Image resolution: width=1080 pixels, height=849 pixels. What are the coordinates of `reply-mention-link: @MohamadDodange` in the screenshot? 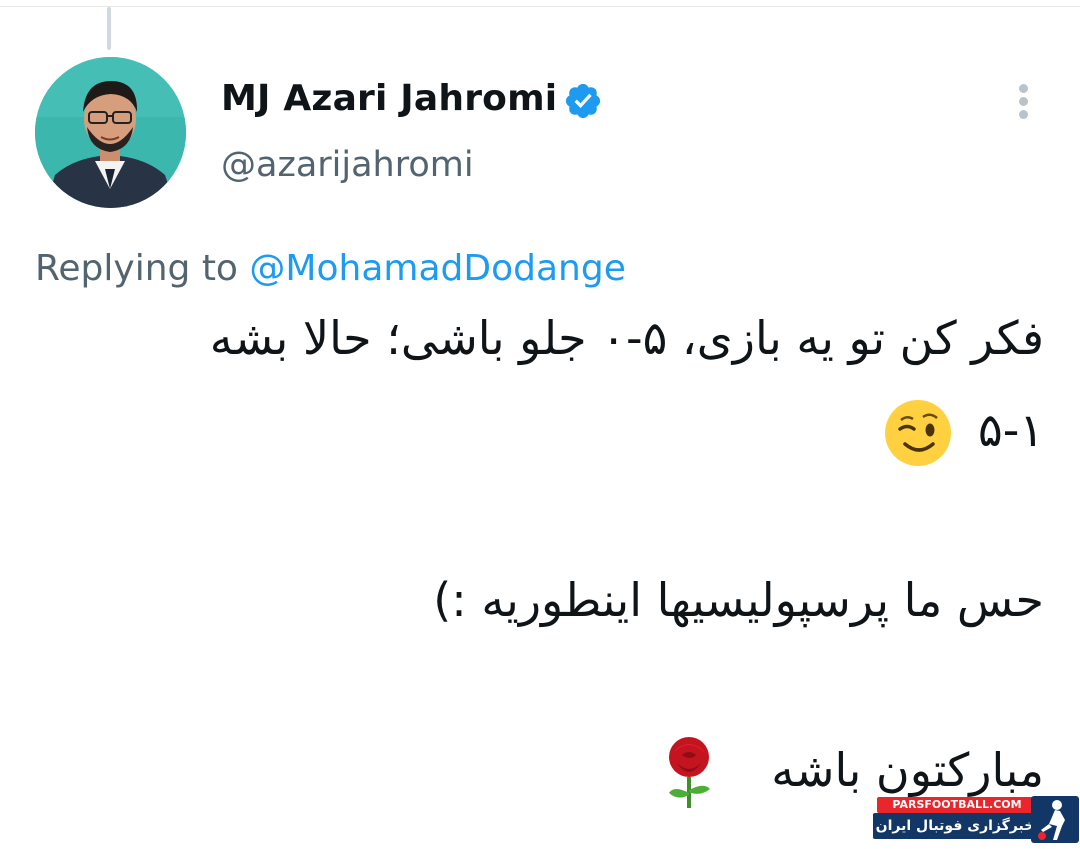 It's located at (437, 268).